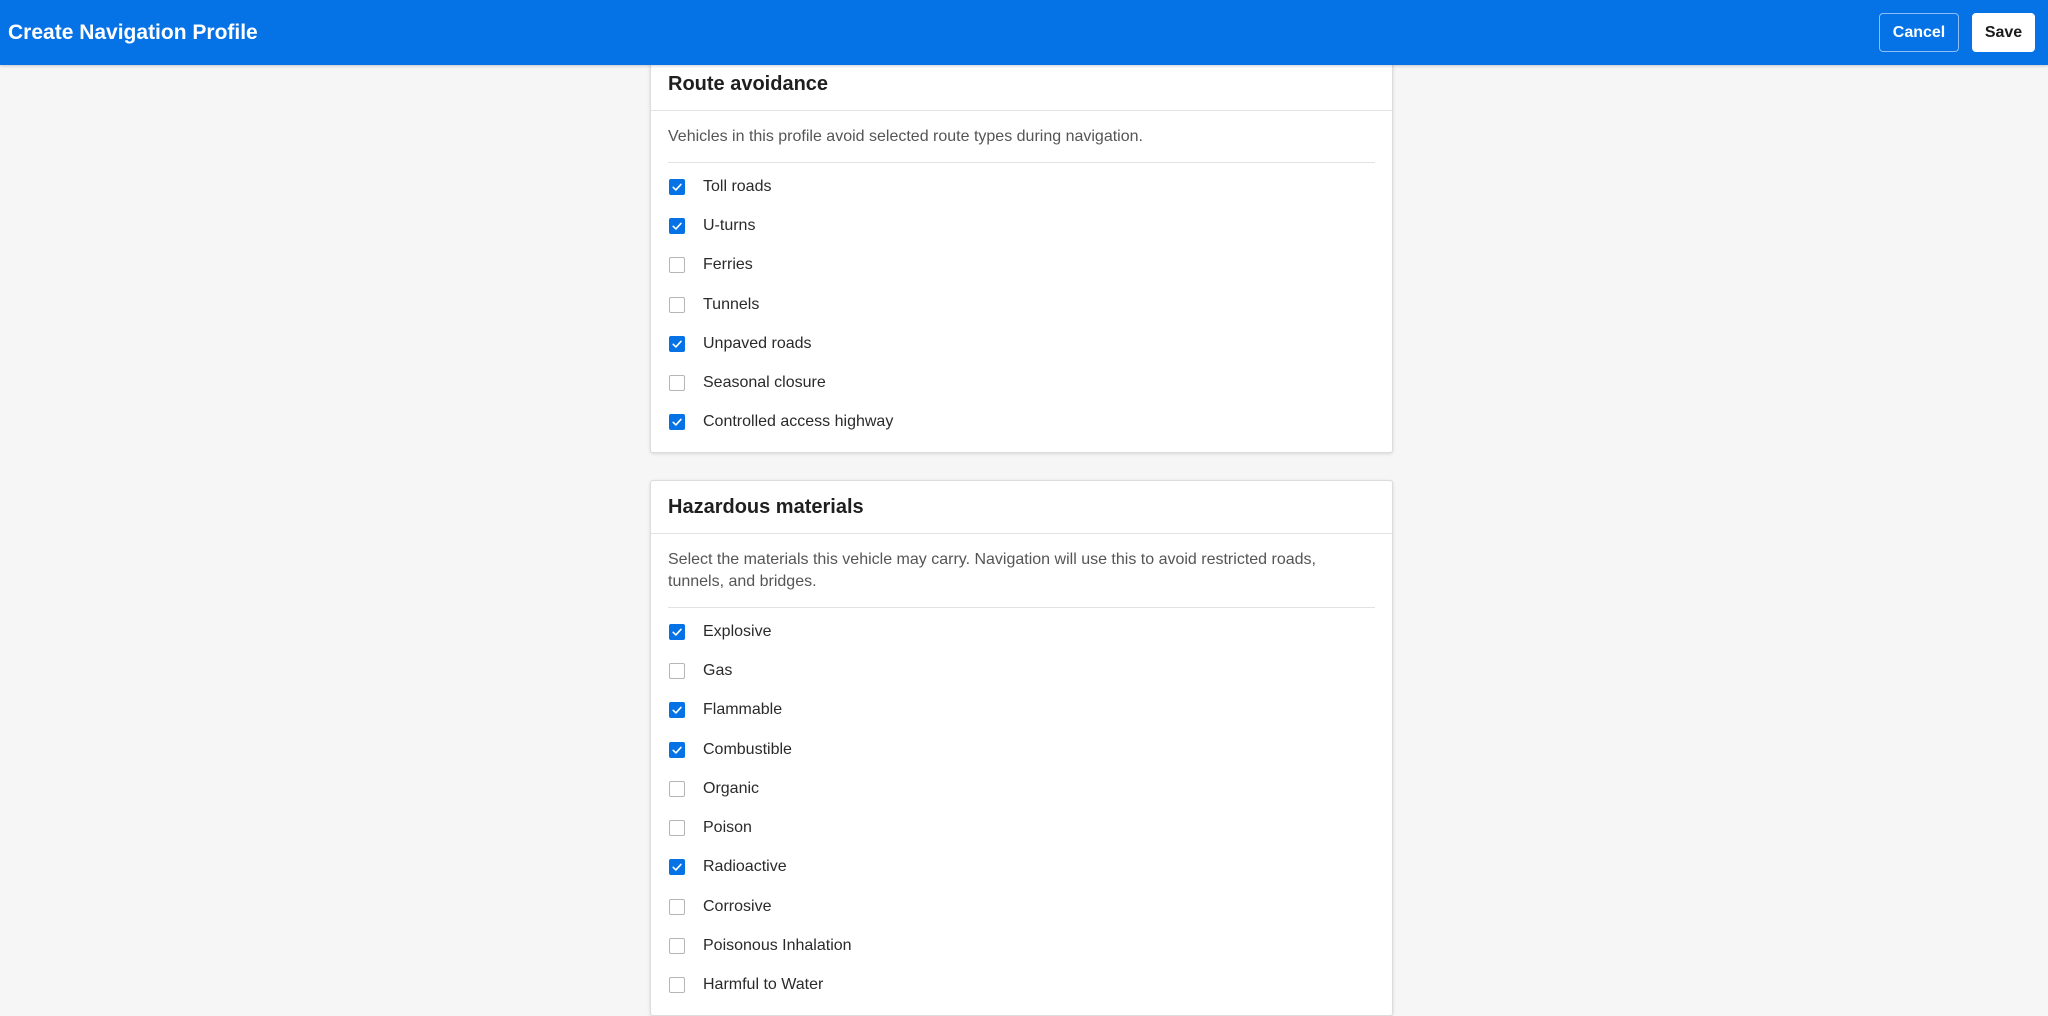  I want to click on checkbox-label: Toll roads, so click(737, 186).